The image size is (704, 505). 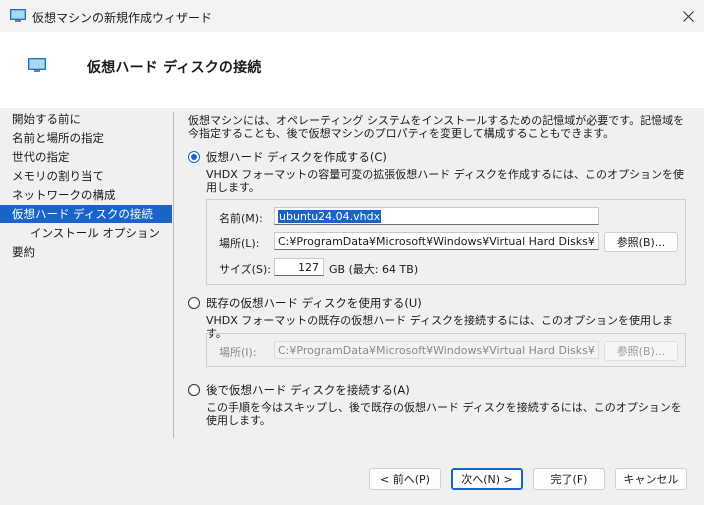 What do you see at coordinates (296, 157) in the screenshot?
I see `radio-label: 仮想ハード ディスクを作成する(C)` at bounding box center [296, 157].